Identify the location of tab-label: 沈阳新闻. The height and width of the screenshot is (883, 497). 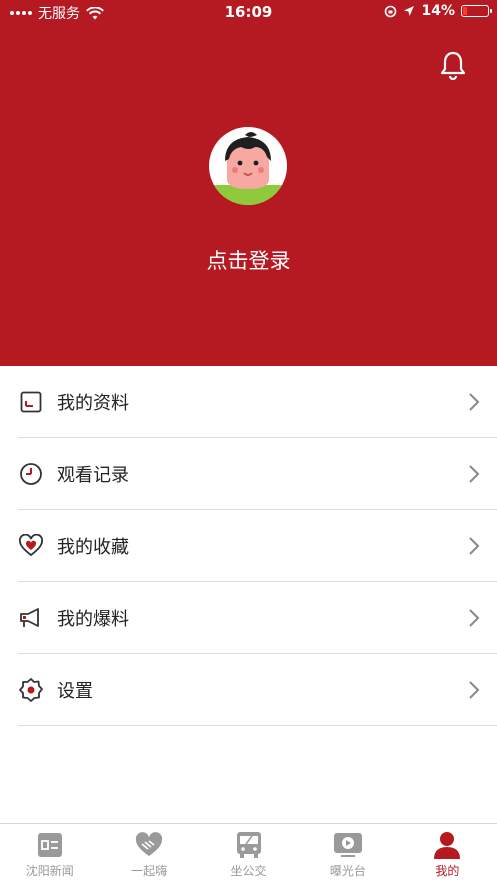
(49, 871).